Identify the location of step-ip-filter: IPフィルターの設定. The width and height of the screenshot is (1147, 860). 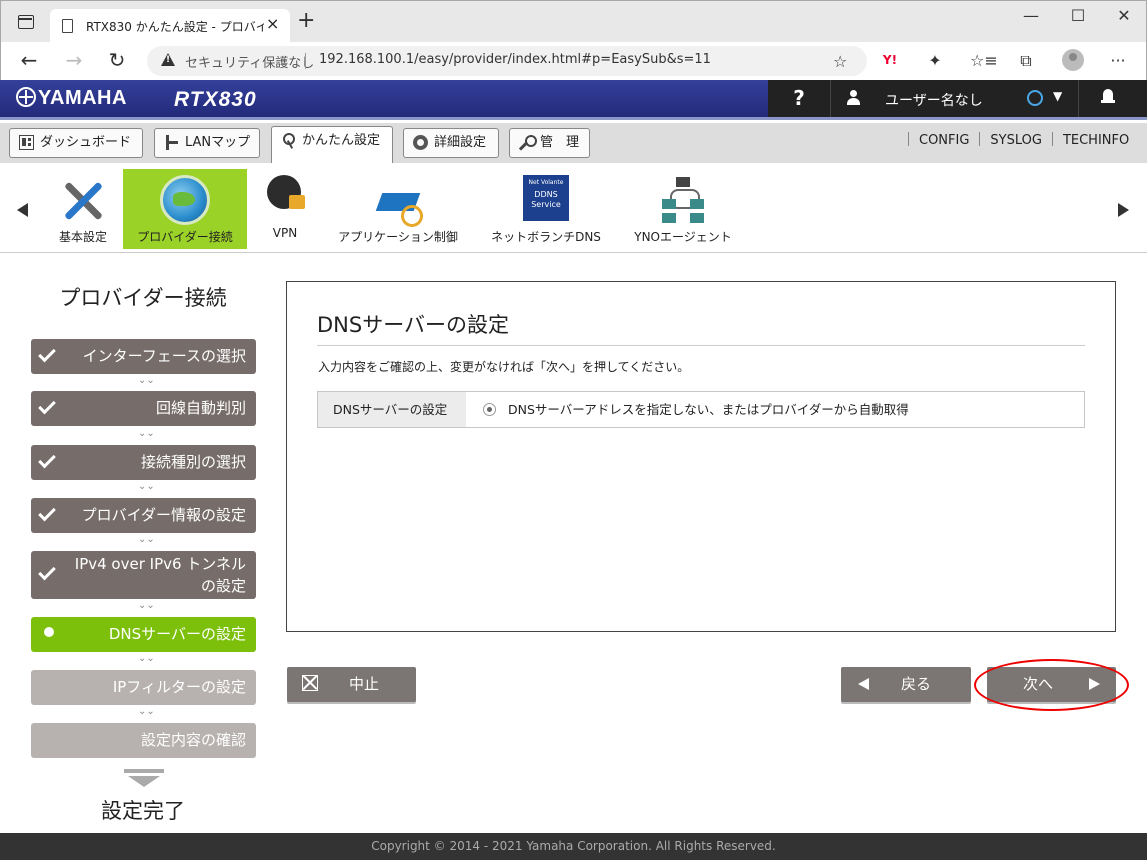
(143, 687).